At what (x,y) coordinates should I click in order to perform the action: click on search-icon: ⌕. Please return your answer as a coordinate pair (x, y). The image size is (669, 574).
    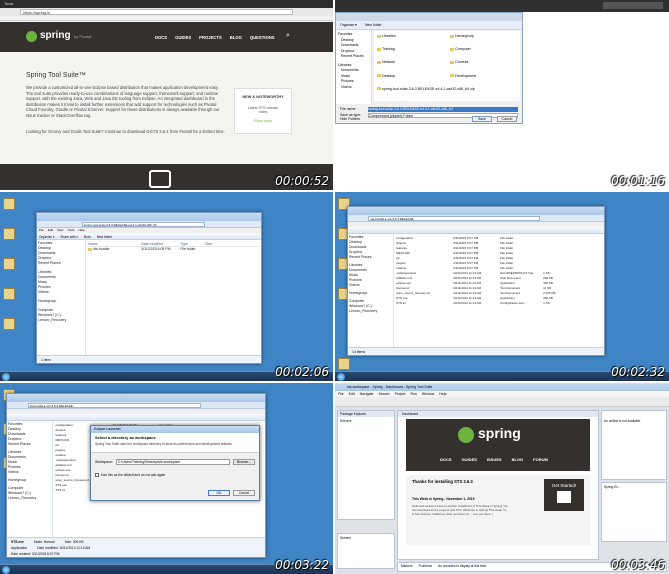
    Looking at the image, I should click on (288, 36).